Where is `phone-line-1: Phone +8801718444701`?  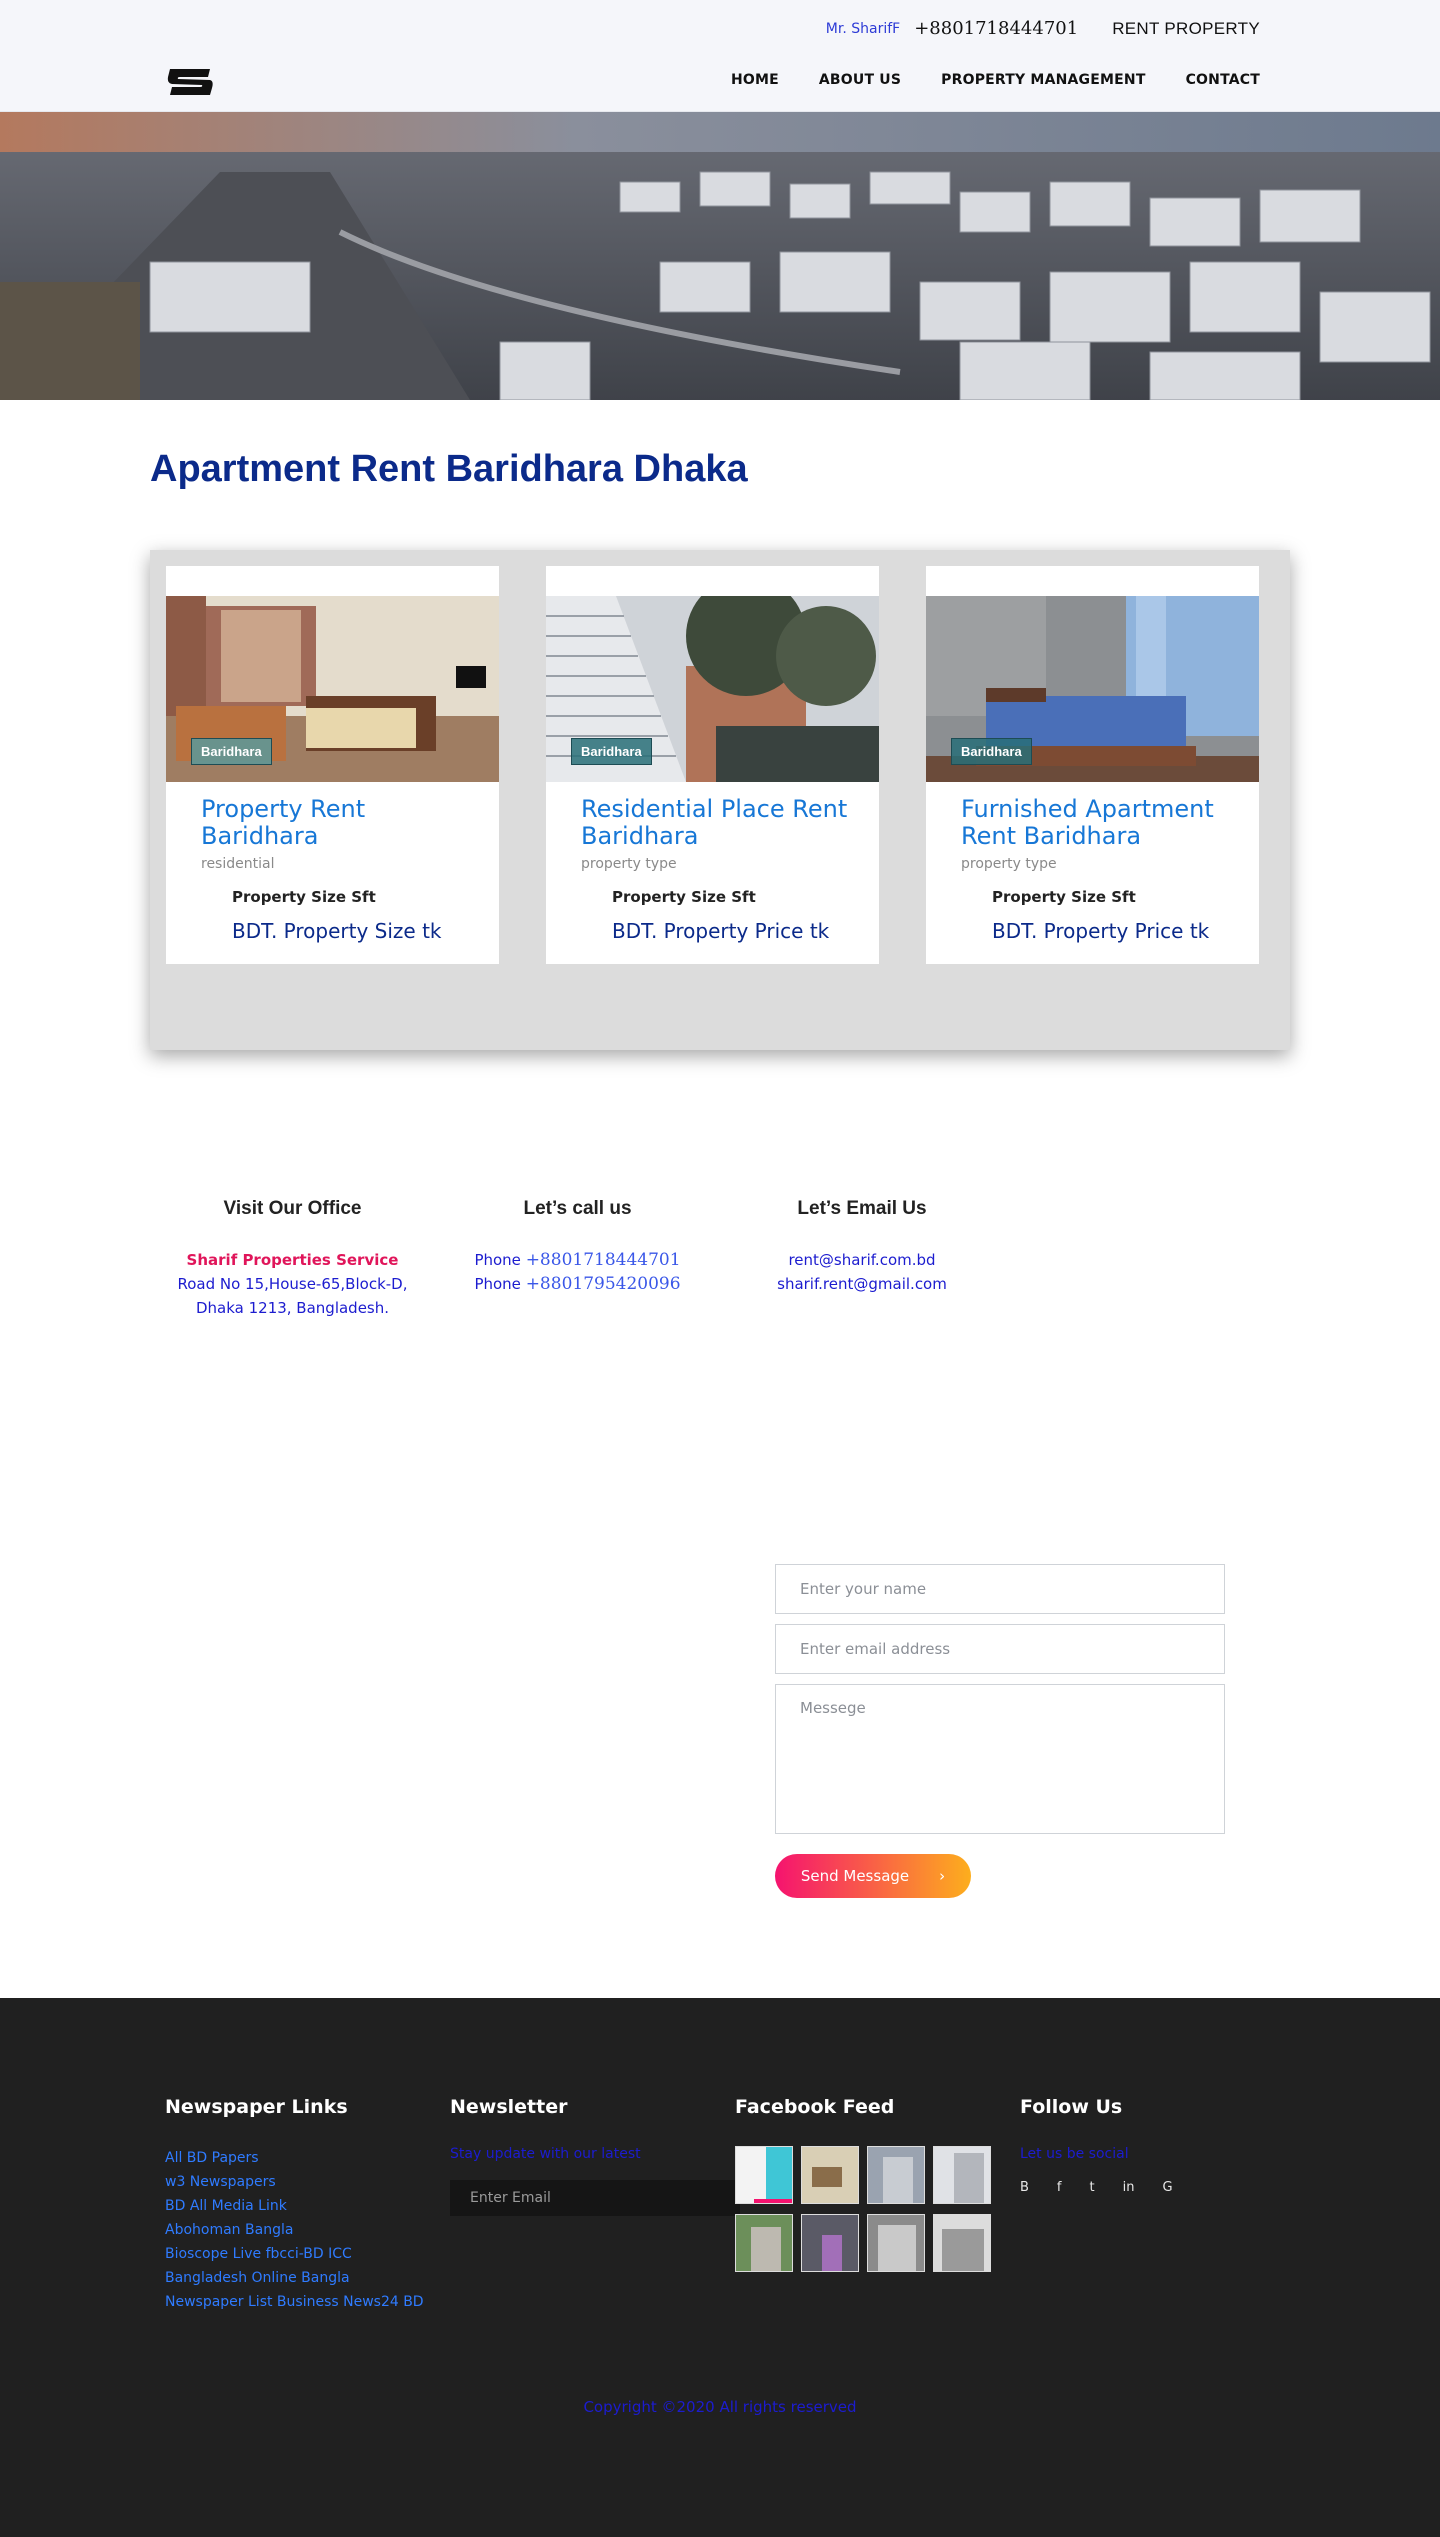
phone-line-1: Phone +8801718444701 is located at coordinates (577, 1260).